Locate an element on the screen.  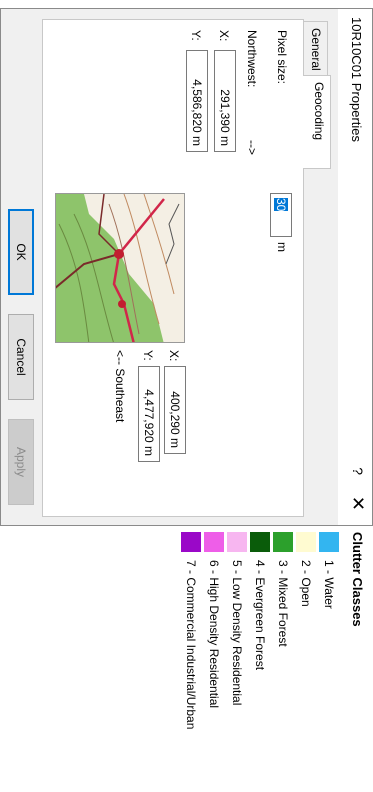
ok-button: OK is located at coordinates (21, 252).